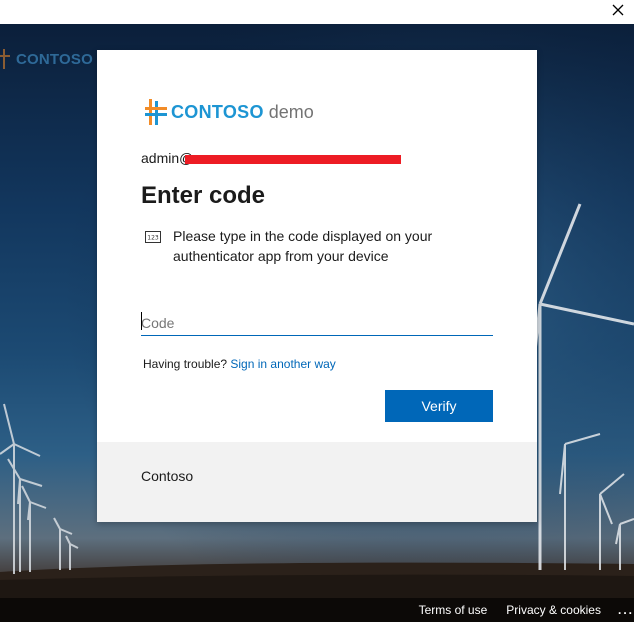 The height and width of the screenshot is (622, 634). What do you see at coordinates (453, 610) in the screenshot?
I see `terms-of-use-link: Terms of use` at bounding box center [453, 610].